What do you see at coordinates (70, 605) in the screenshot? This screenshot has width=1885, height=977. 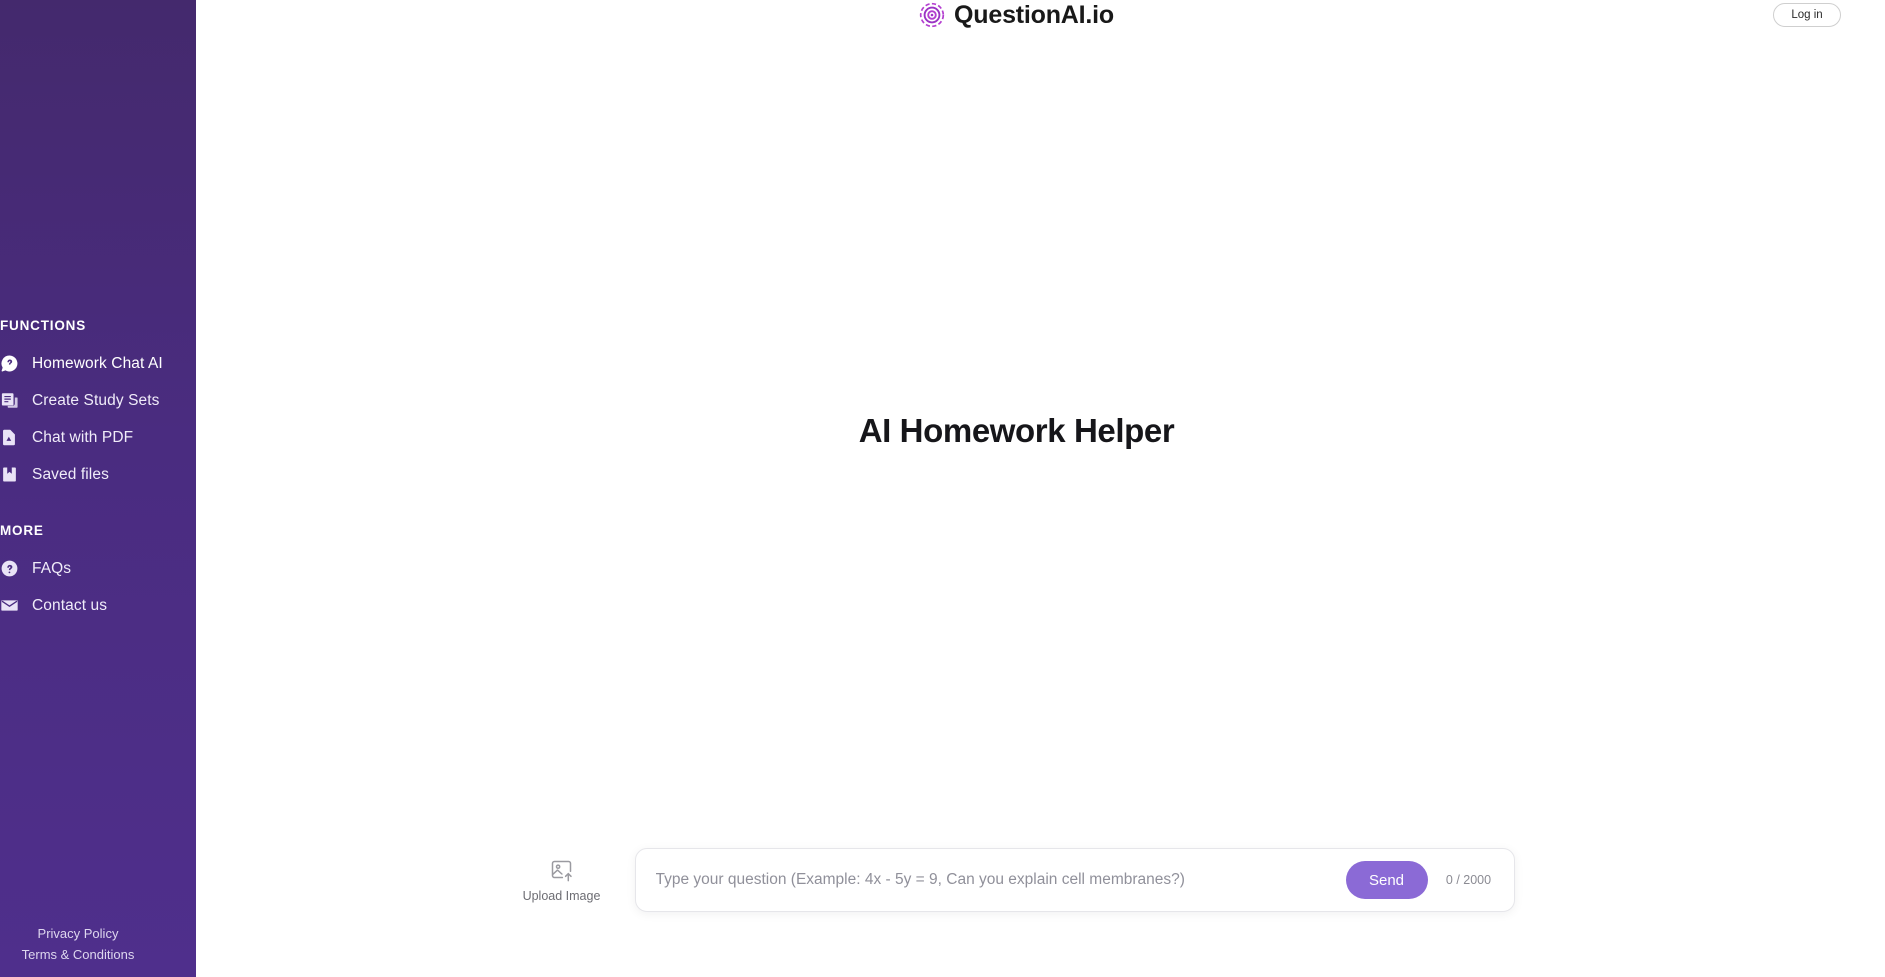 I see `sidebar-item-label: Contact us` at bounding box center [70, 605].